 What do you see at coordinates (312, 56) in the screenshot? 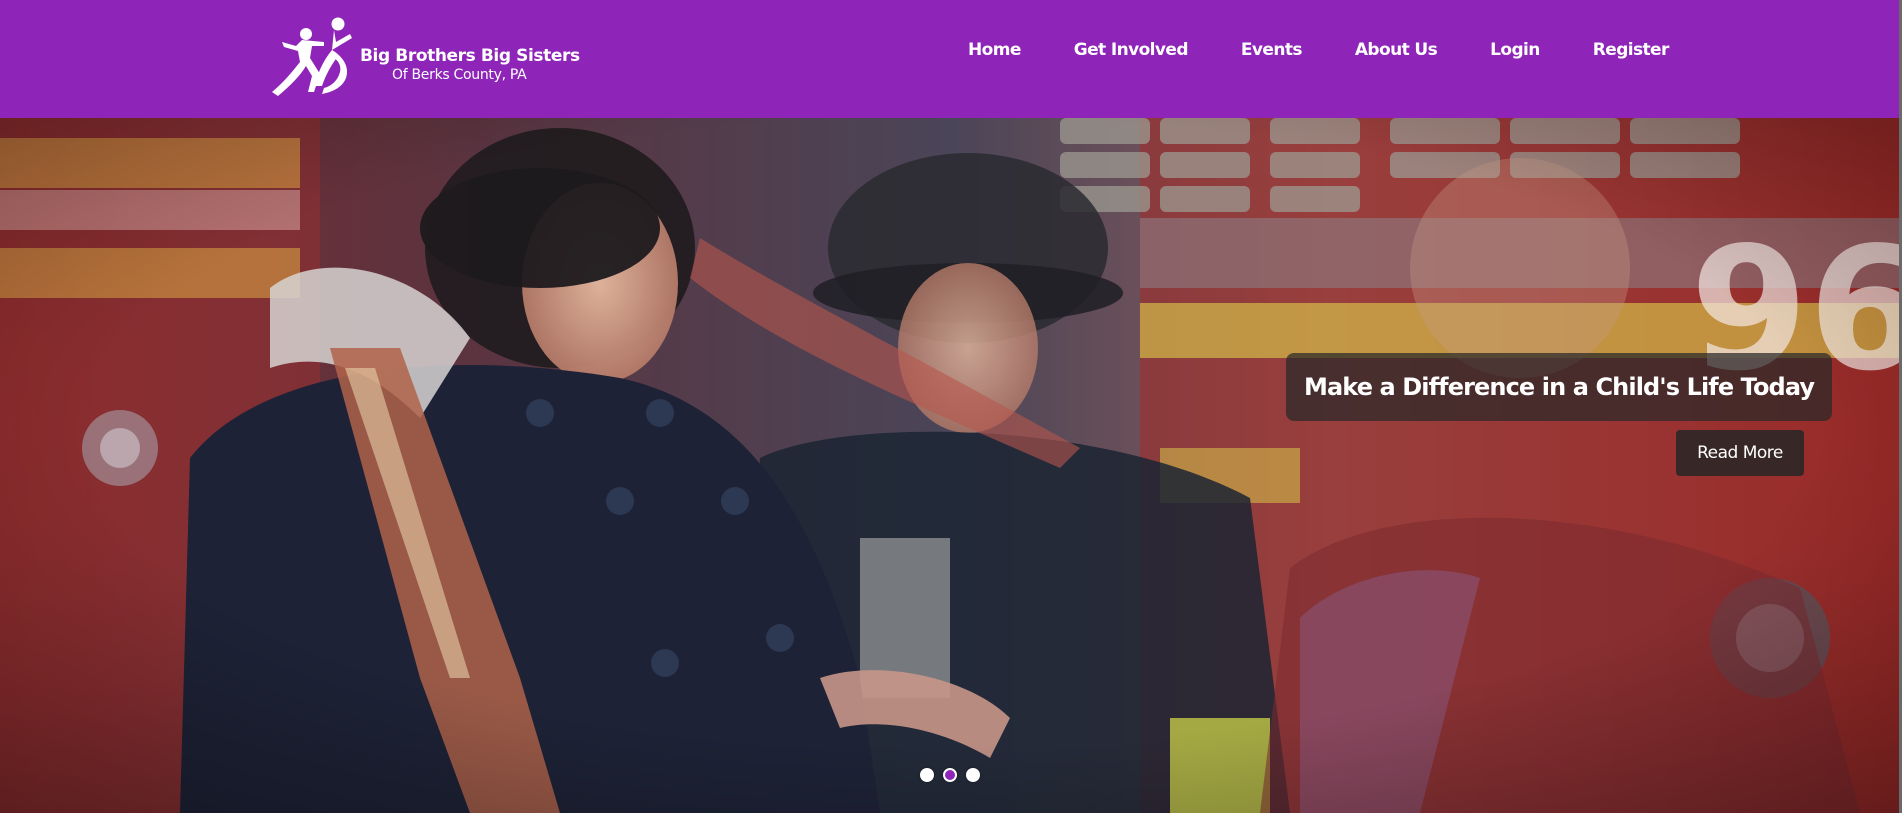
I see `bbbs-figures-logo-icon` at bounding box center [312, 56].